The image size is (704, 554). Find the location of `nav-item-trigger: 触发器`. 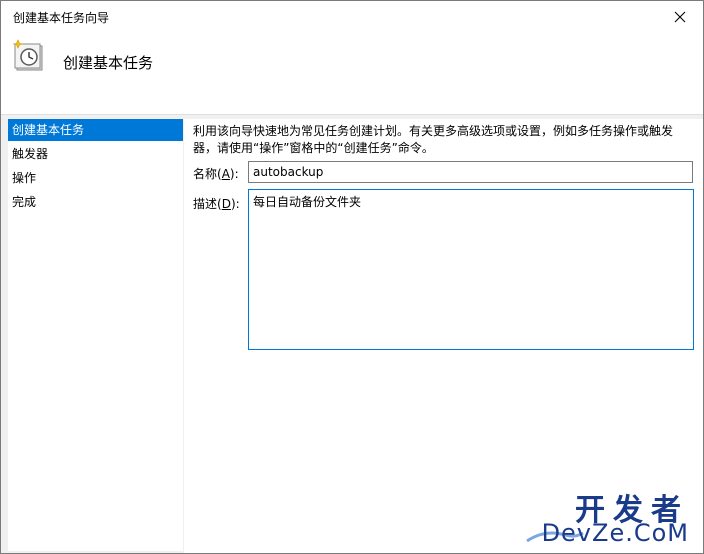

nav-item-trigger: 触发器 is located at coordinates (95, 154).